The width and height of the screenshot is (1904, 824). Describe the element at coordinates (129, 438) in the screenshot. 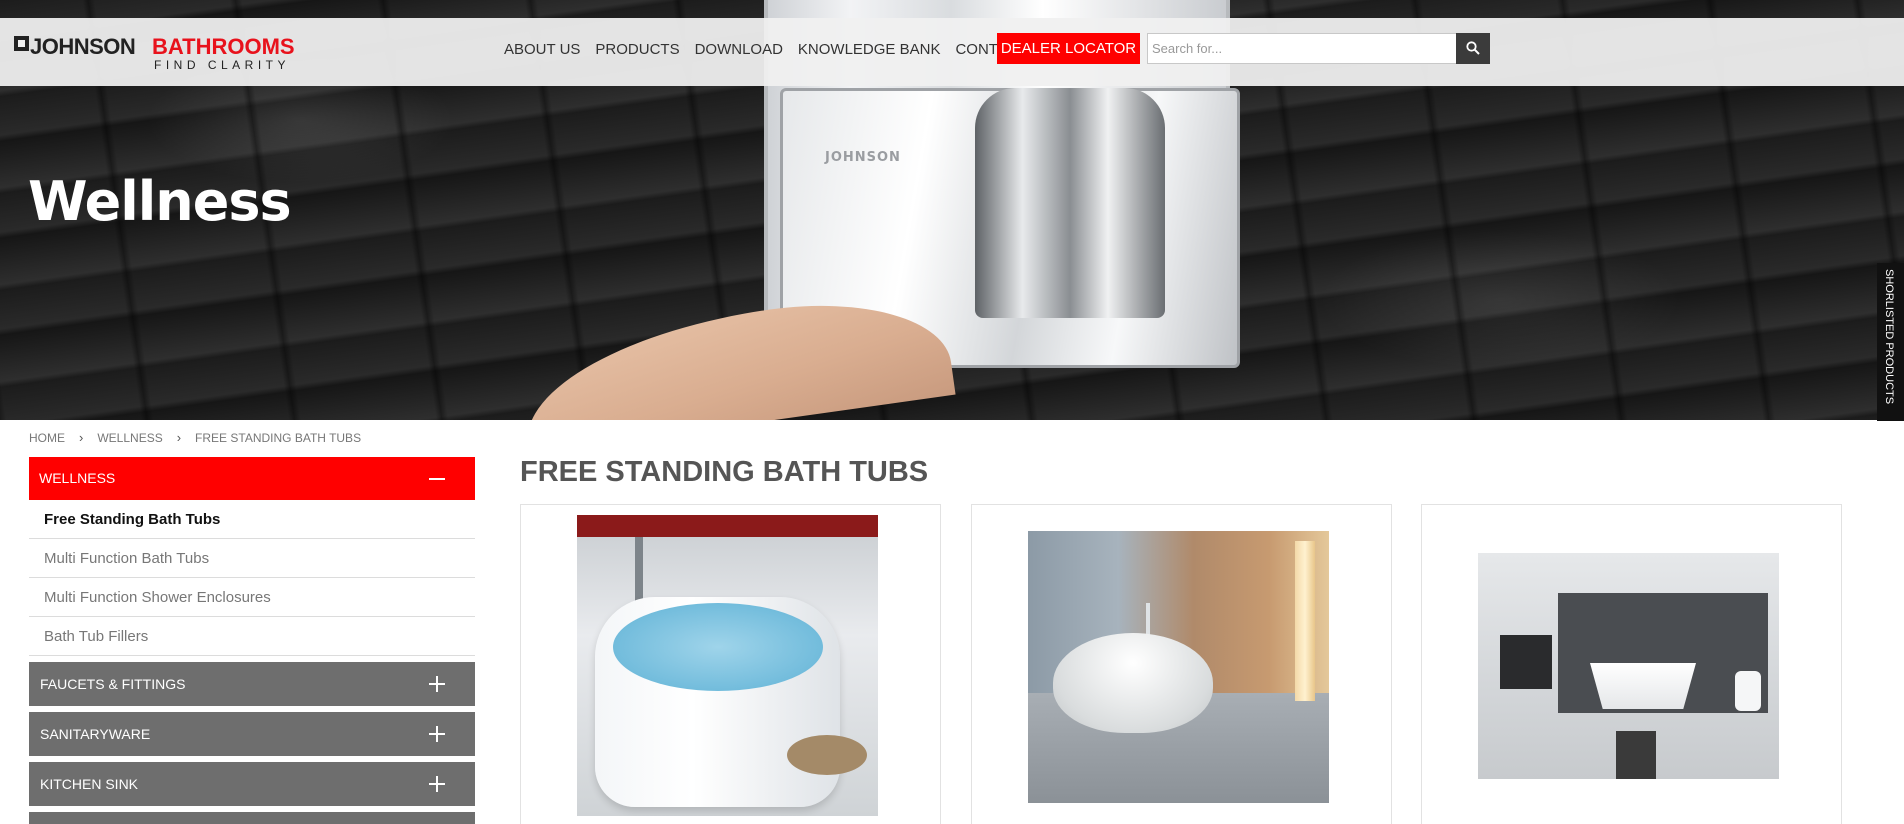

I see `breadcrumb-wellness: WELLNESS` at that location.